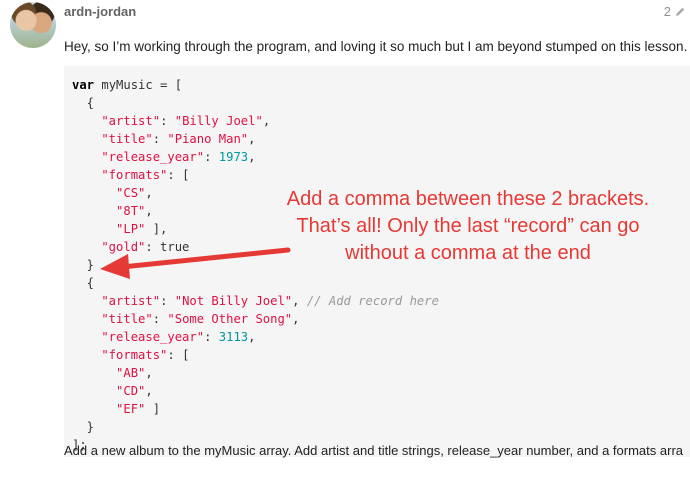 This screenshot has width=690, height=490. What do you see at coordinates (381, 85) in the screenshot?
I see `code-line: var myMusic = [` at bounding box center [381, 85].